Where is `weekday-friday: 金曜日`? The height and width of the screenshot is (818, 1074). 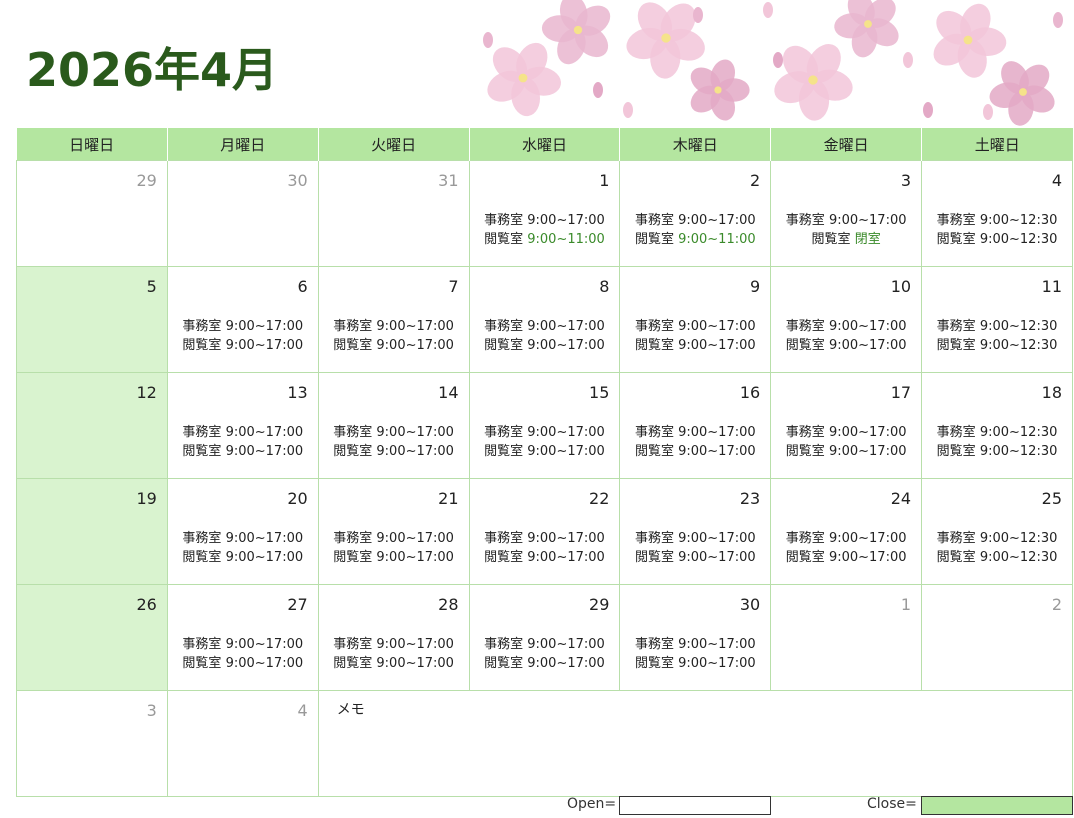
weekday-friday: 金曜日 is located at coordinates (846, 144).